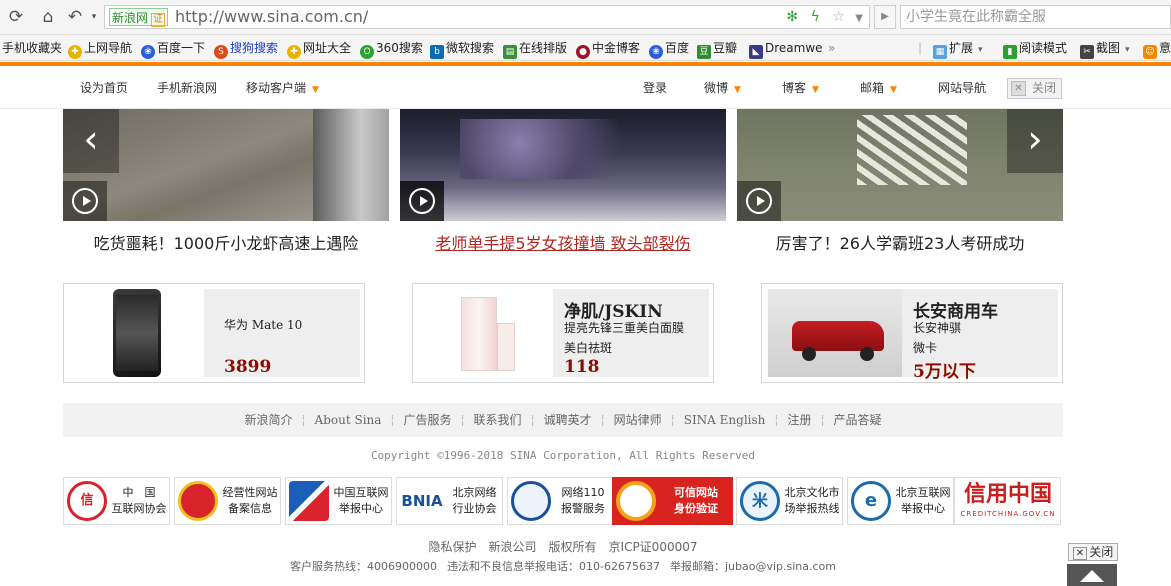 The image size is (1171, 586). Describe the element at coordinates (100, 49) in the screenshot. I see `bookmark-item: ✚ 上网导航` at that location.